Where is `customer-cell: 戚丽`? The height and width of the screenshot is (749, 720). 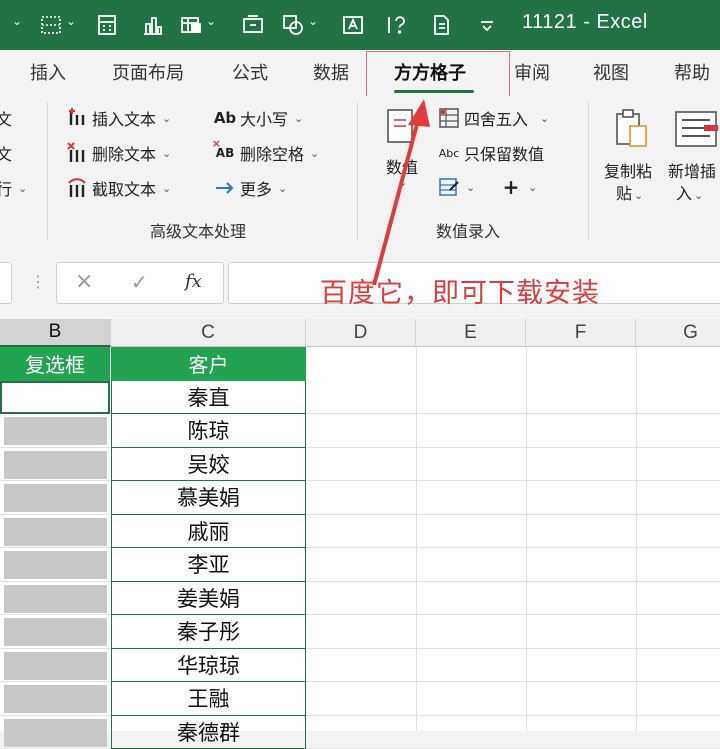
customer-cell: 戚丽 is located at coordinates (208, 532).